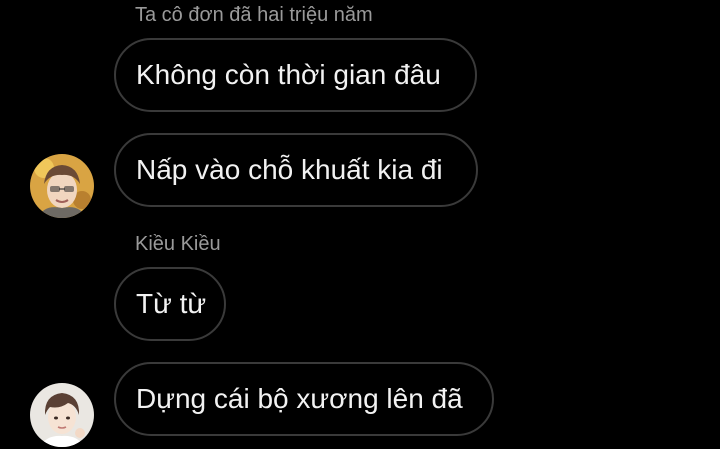 This screenshot has width=720, height=449. I want to click on sender-name: Kiều Kiều, so click(178, 244).